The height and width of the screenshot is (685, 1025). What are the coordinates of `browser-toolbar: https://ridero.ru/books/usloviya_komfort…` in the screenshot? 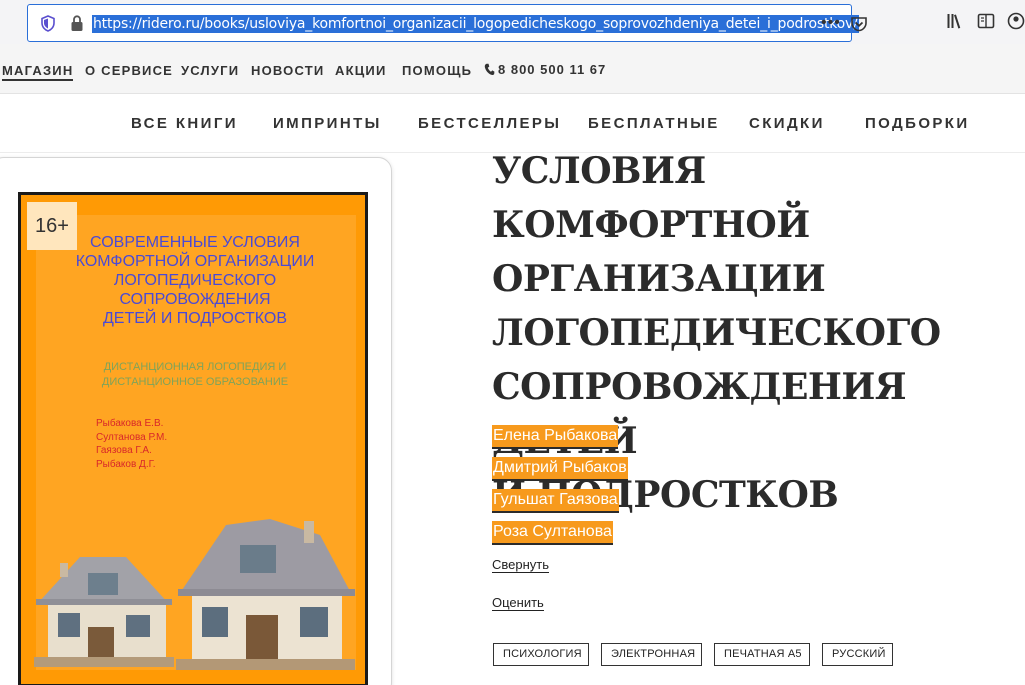 It's located at (512, 22).